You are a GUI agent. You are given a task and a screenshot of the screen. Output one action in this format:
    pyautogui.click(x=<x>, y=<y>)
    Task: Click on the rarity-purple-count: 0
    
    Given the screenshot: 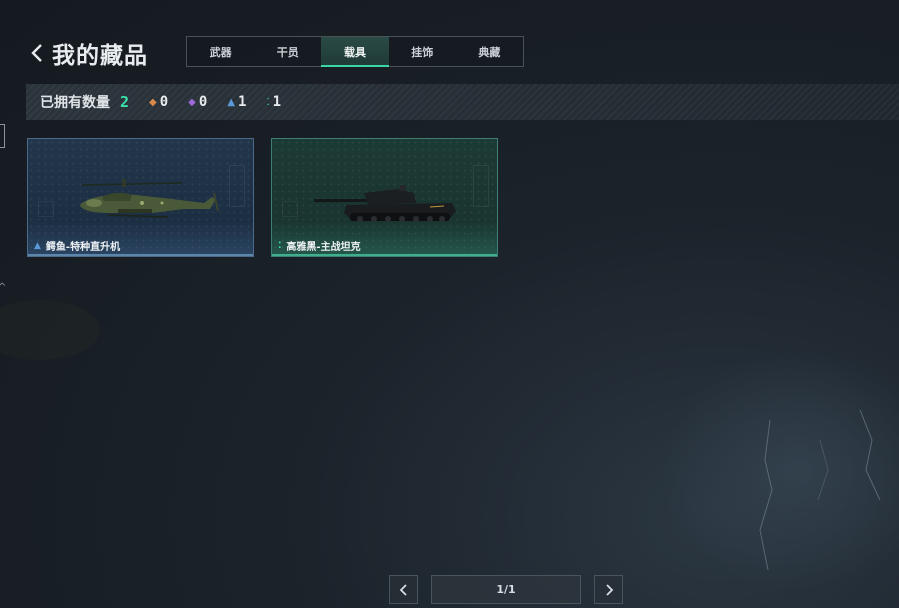 What is the action you would take?
    pyautogui.click(x=203, y=102)
    